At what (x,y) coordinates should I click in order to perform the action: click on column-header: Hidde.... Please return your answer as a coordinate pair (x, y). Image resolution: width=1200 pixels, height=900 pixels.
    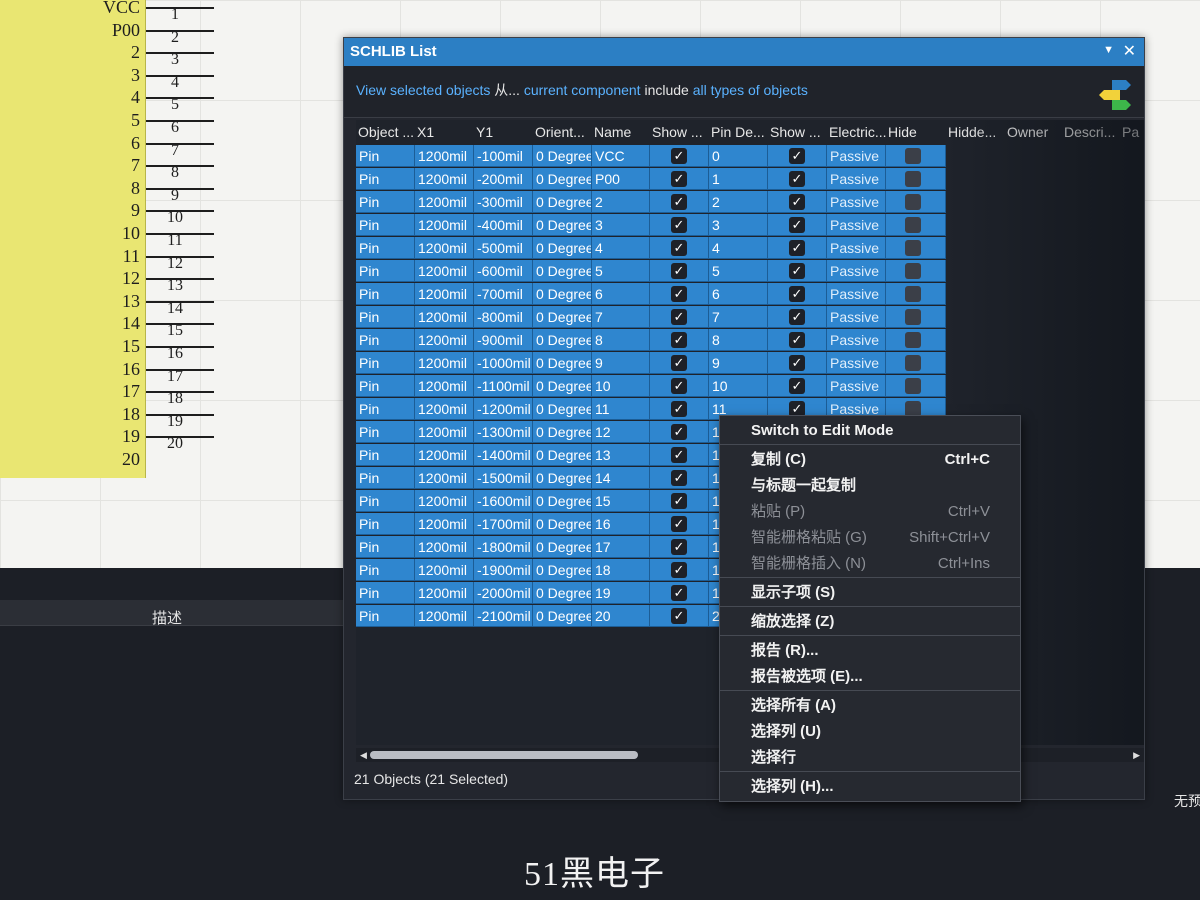
    Looking at the image, I should click on (975, 132).